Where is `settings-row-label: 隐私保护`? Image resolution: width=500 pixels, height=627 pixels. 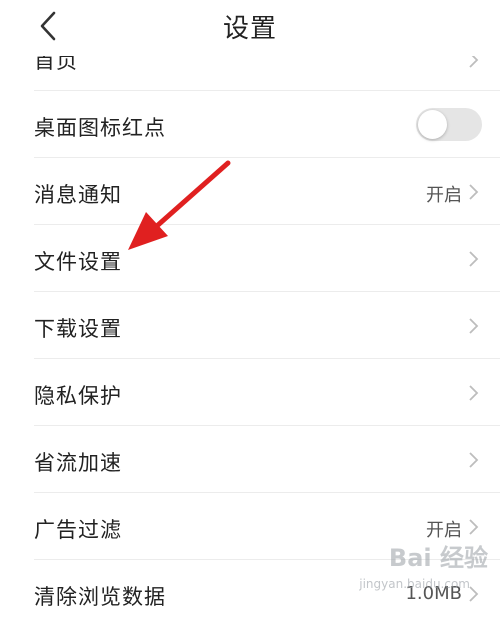
settings-row-label: 隐私保护 is located at coordinates (78, 396).